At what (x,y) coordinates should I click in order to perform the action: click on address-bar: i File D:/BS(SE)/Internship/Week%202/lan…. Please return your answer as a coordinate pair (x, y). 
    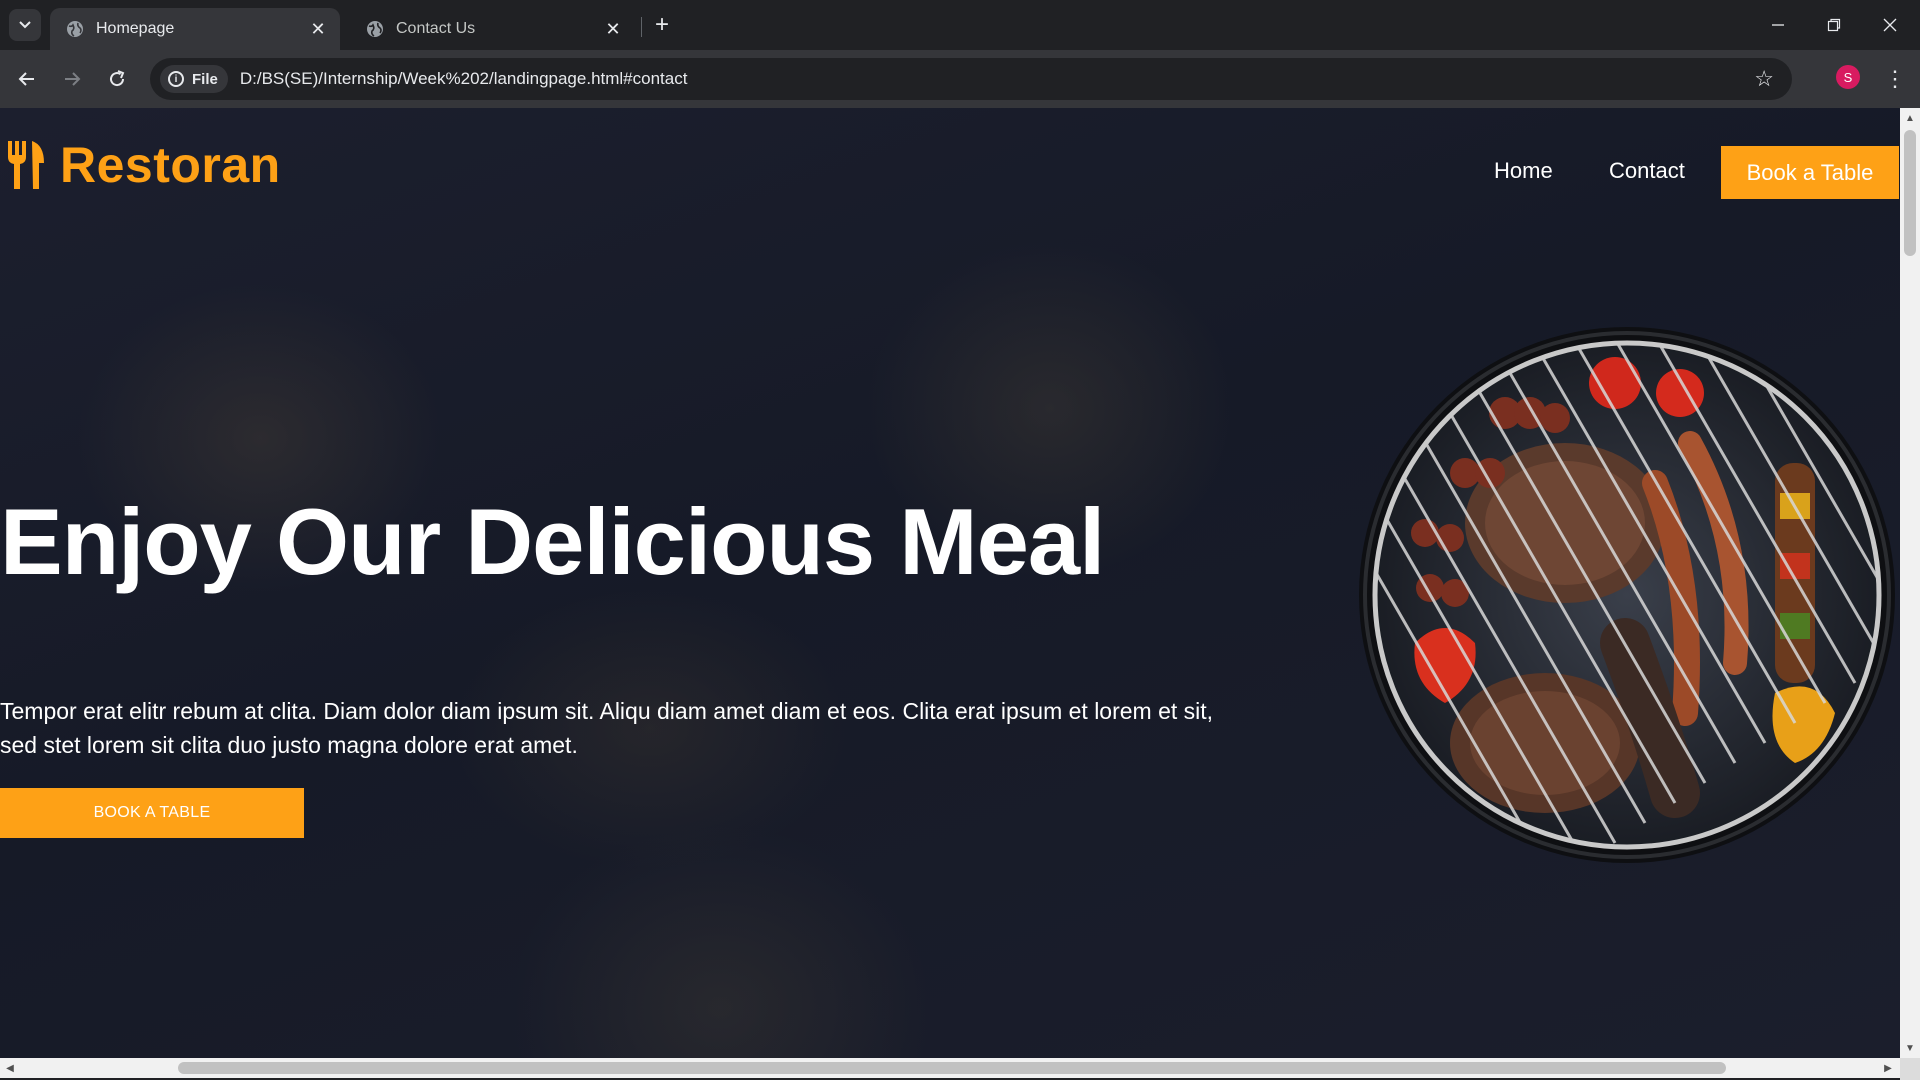
    Looking at the image, I should click on (971, 79).